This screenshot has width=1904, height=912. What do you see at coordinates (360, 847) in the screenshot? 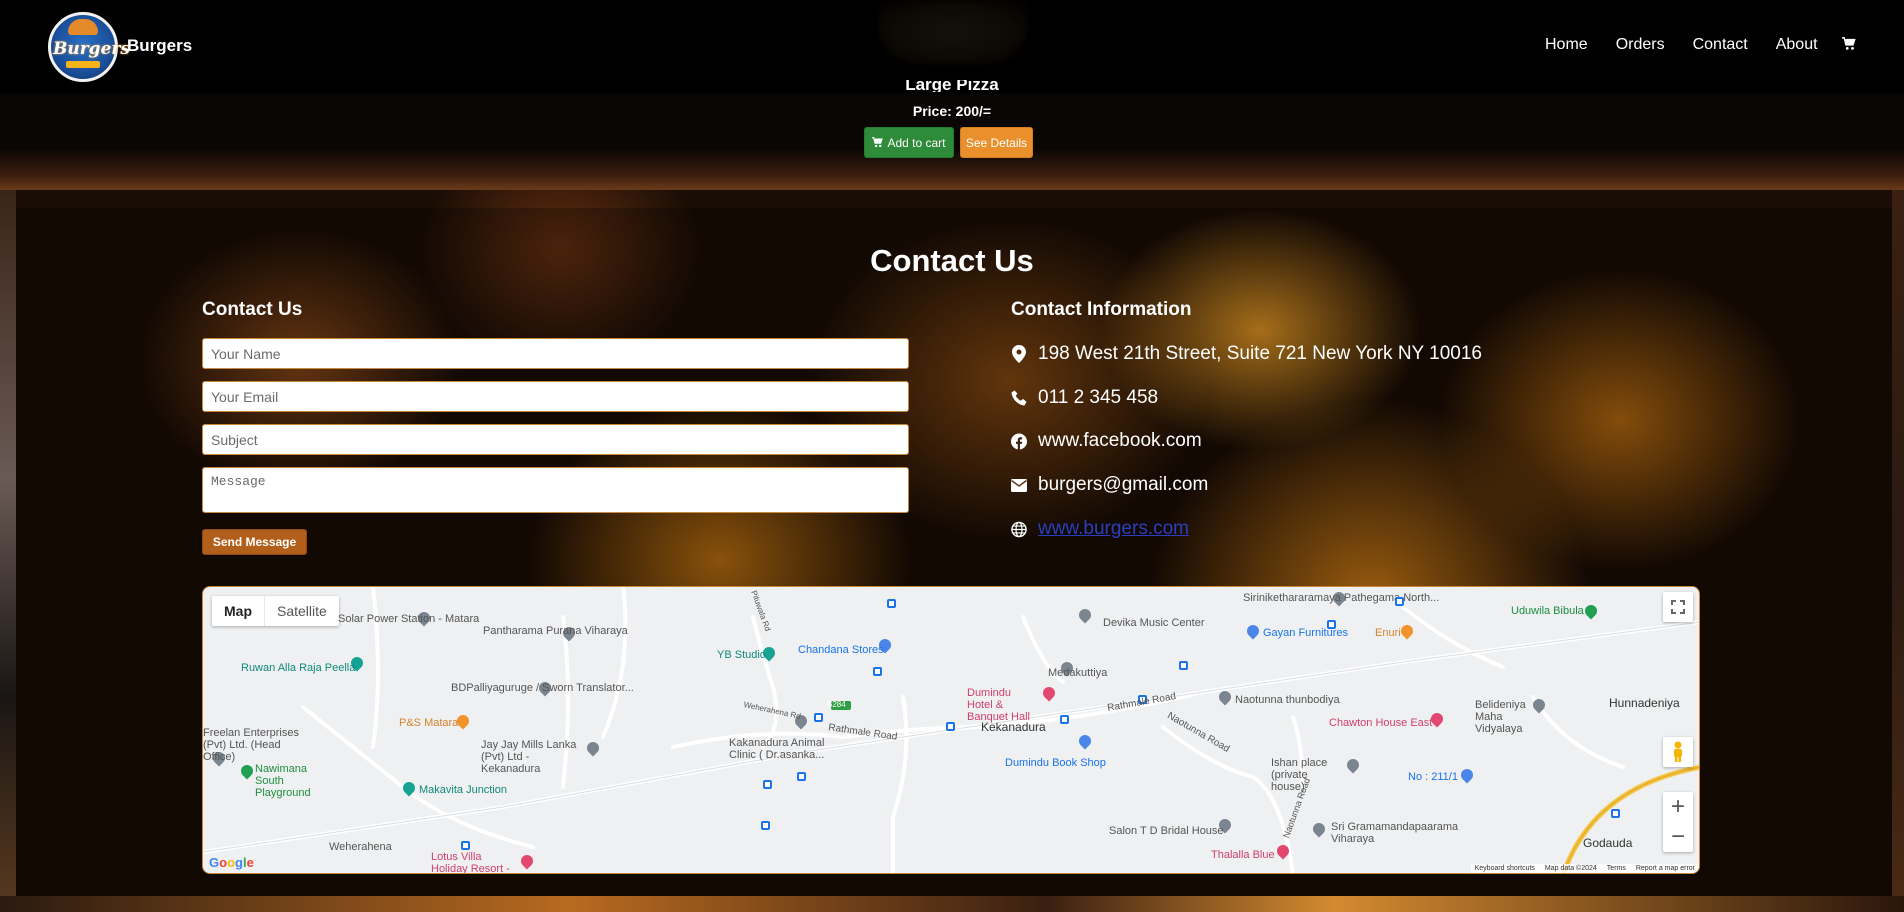
I see `map-place: Weherahena` at bounding box center [360, 847].